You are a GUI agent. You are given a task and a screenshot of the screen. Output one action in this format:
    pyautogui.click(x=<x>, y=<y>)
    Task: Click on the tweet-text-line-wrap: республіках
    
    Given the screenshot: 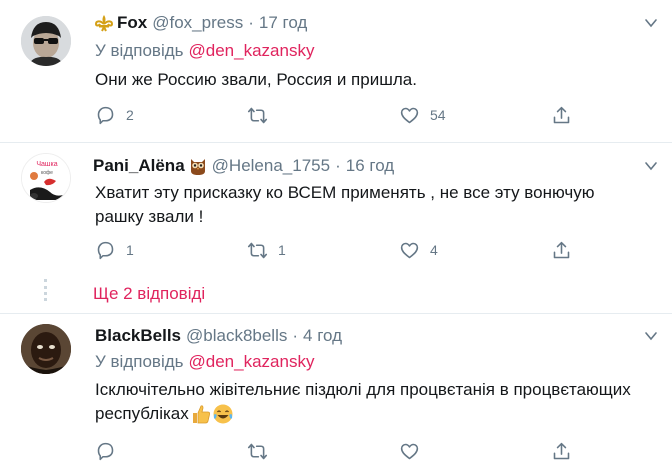 What is the action you would take?
    pyautogui.click(x=375, y=414)
    